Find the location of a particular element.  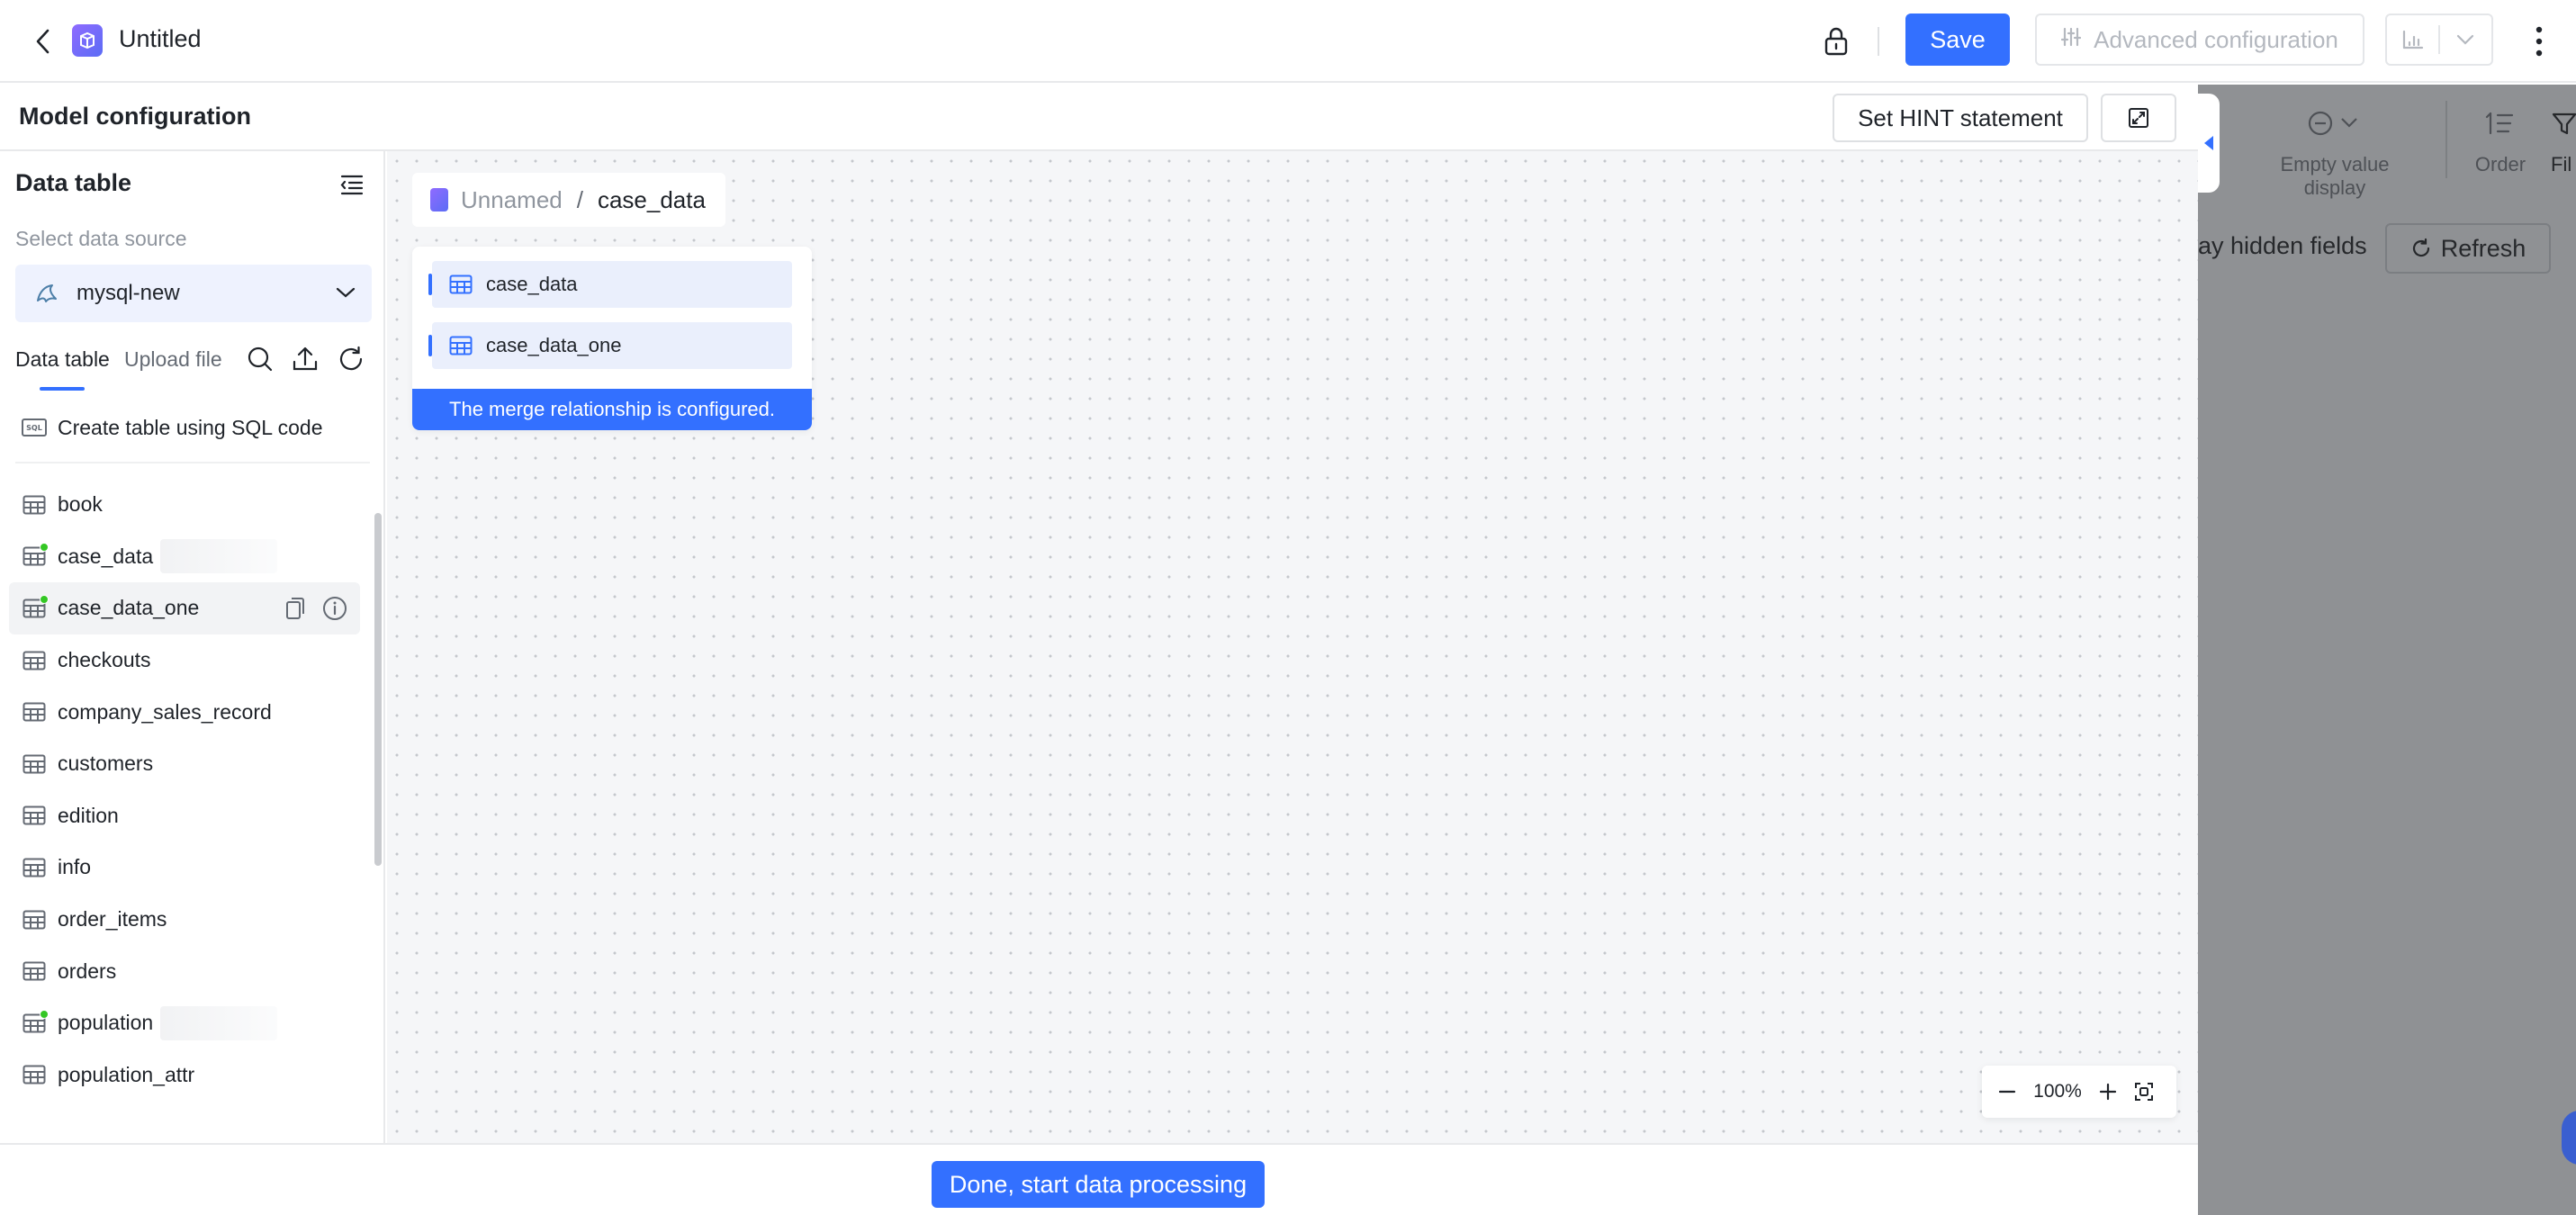

sidebar-table-item: edition is located at coordinates (184, 816).